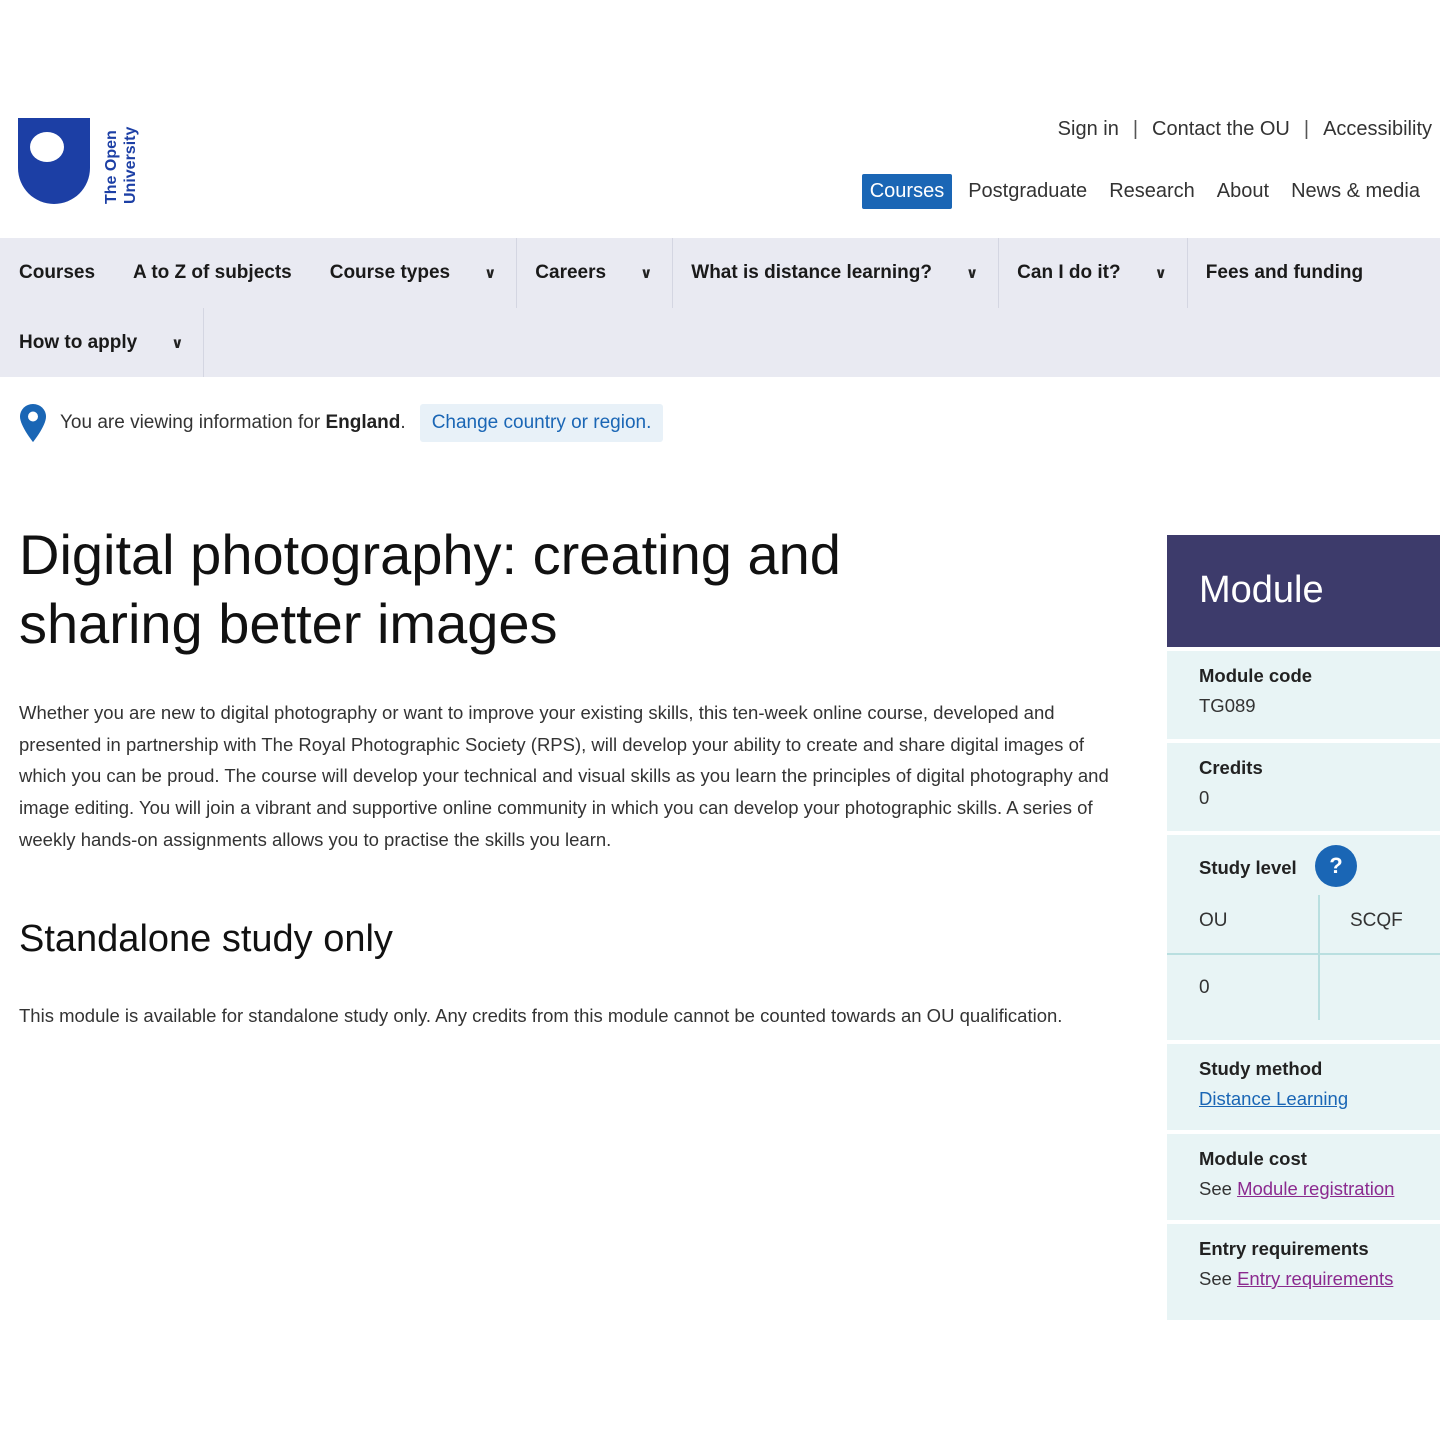 Image resolution: width=1440 pixels, height=1440 pixels. Describe the element at coordinates (1284, 1248) in the screenshot. I see `entry-requirements-label: Entry requirements` at that location.